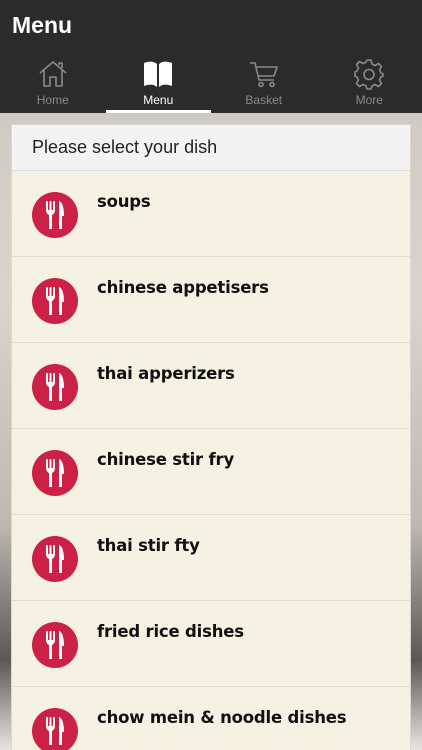 Image resolution: width=422 pixels, height=750 pixels. Describe the element at coordinates (42, 25) in the screenshot. I see `page-title: Menu` at that location.